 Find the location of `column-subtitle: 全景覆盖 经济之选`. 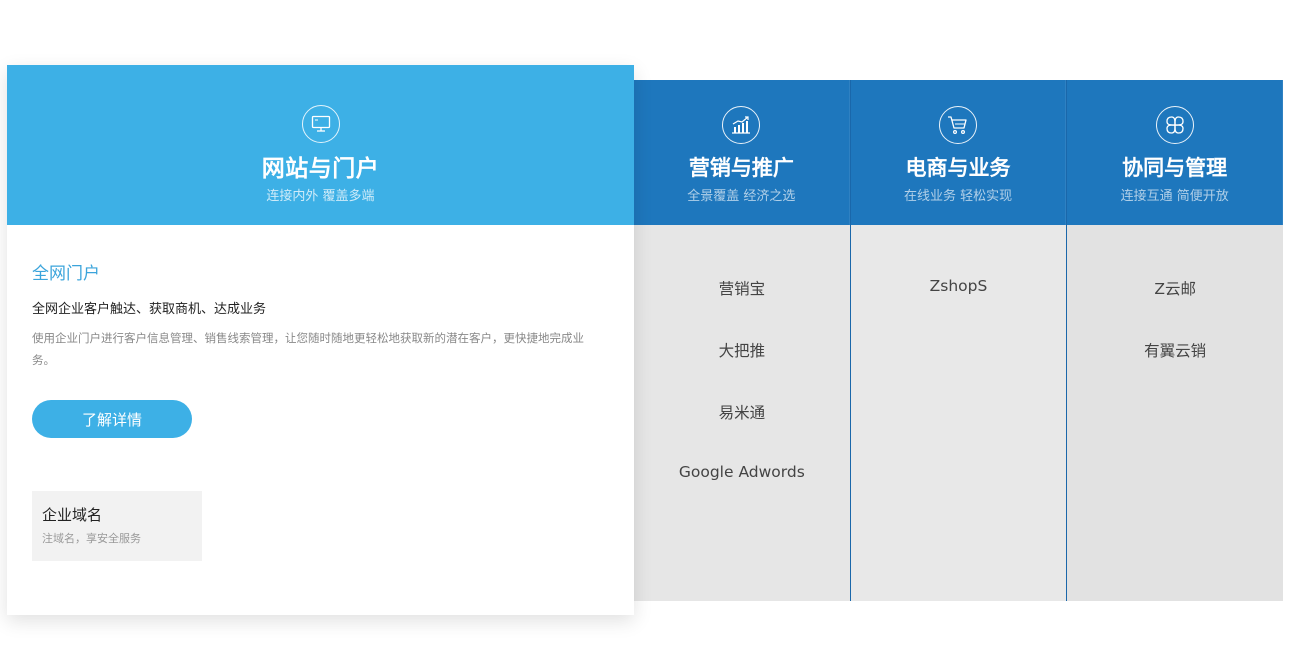

column-subtitle: 全景覆盖 经济之选 is located at coordinates (741, 196).